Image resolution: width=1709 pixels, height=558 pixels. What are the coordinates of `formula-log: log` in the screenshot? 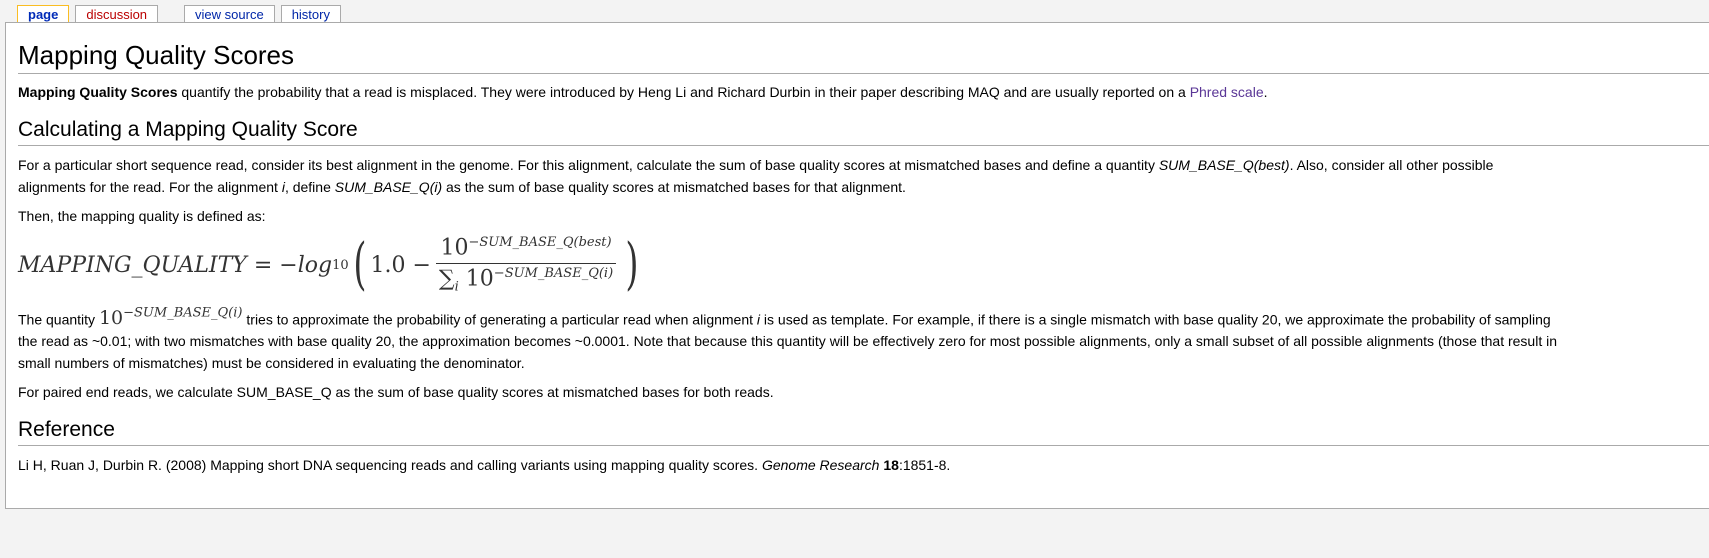 It's located at (315, 265).